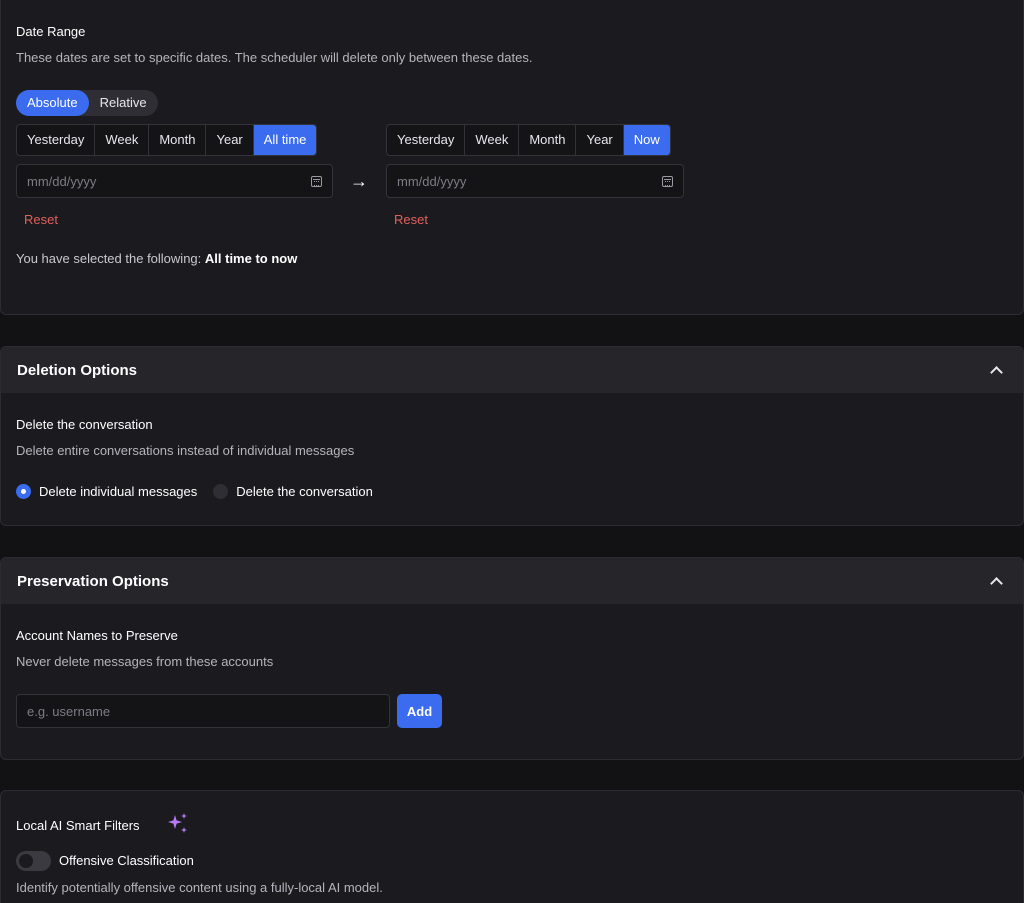  I want to click on start-preset-month: Month, so click(178, 140).